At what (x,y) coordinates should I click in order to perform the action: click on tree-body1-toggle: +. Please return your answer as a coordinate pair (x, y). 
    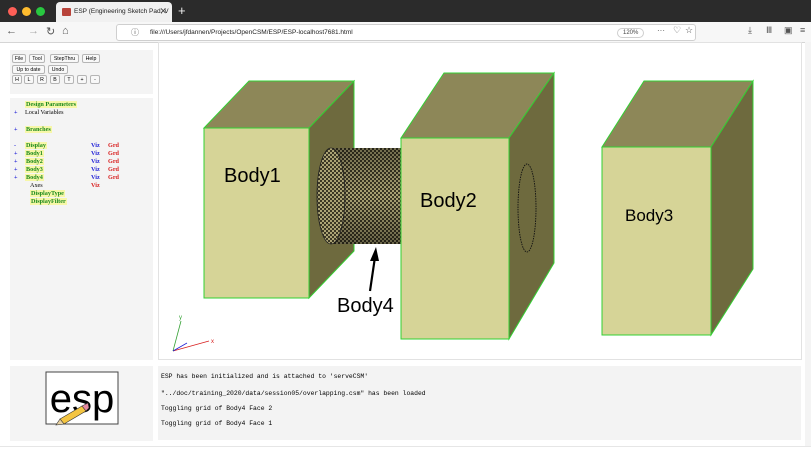
    Looking at the image, I should click on (16, 153).